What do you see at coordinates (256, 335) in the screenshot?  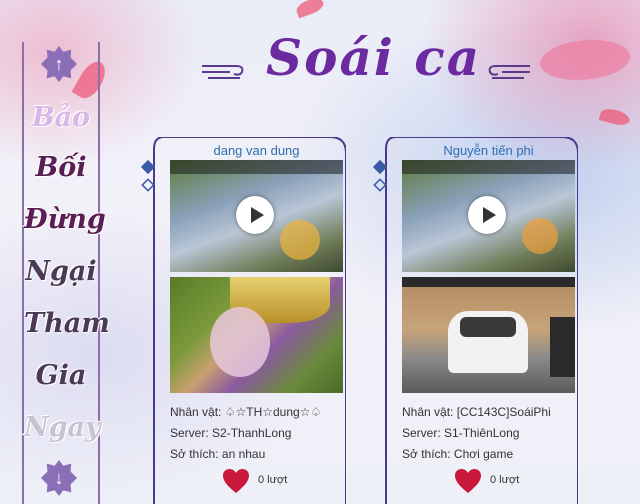 I see `character-image` at bounding box center [256, 335].